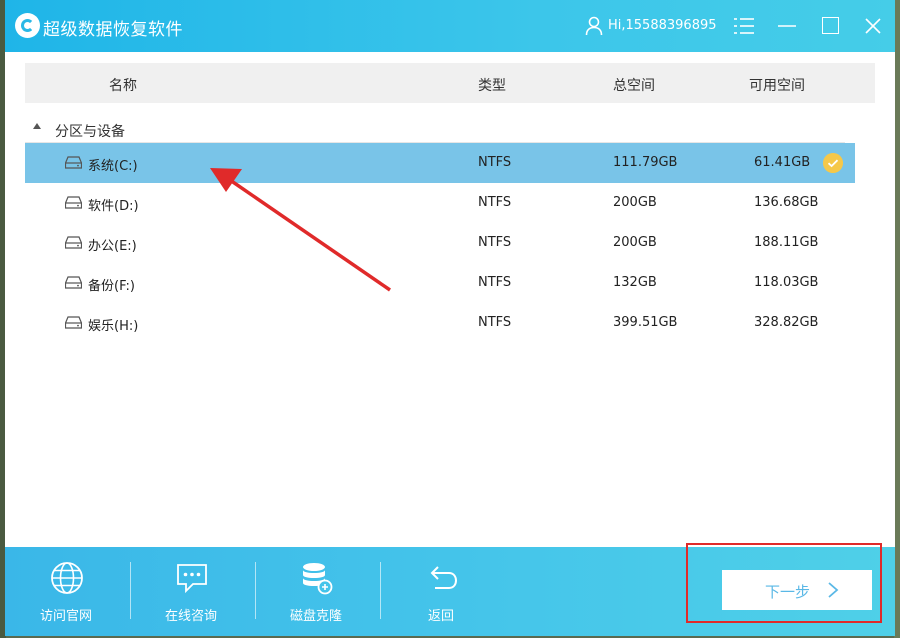  What do you see at coordinates (440, 203) in the screenshot?
I see `table-row: 软件(D:) NTFS 200GB 136.68GB` at bounding box center [440, 203].